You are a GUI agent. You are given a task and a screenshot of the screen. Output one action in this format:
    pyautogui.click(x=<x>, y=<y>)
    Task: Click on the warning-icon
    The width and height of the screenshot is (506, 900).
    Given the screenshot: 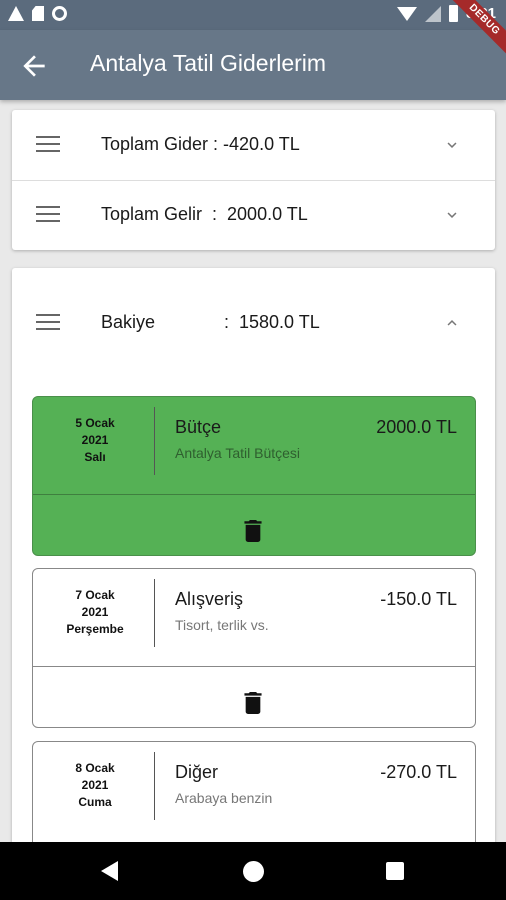 What is the action you would take?
    pyautogui.click(x=16, y=13)
    